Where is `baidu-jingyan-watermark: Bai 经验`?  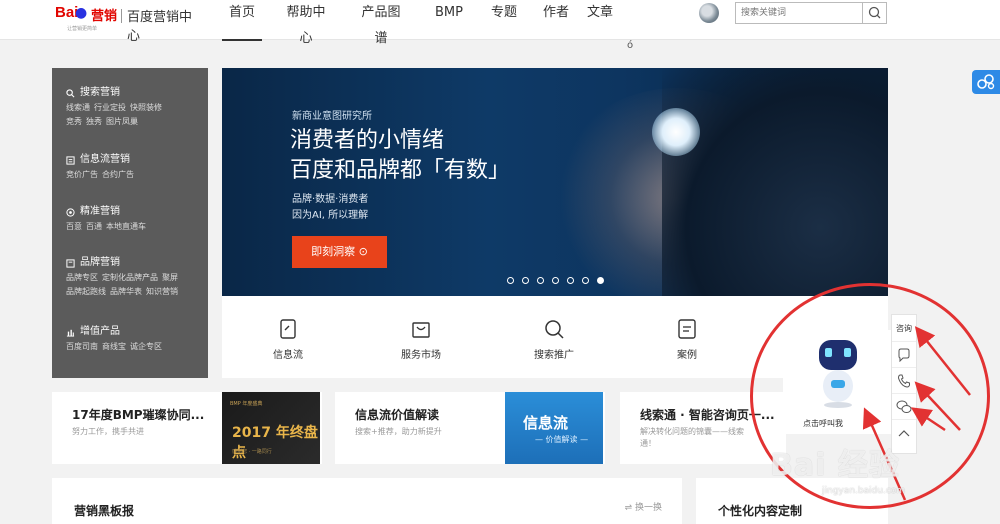 baidu-jingyan-watermark: Bai 经验 is located at coordinates (835, 465).